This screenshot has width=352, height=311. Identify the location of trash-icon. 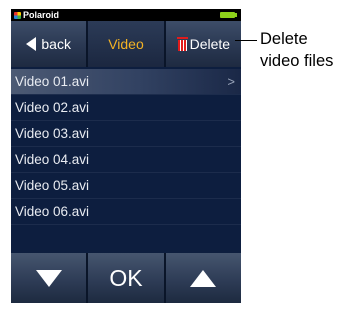
(182, 44).